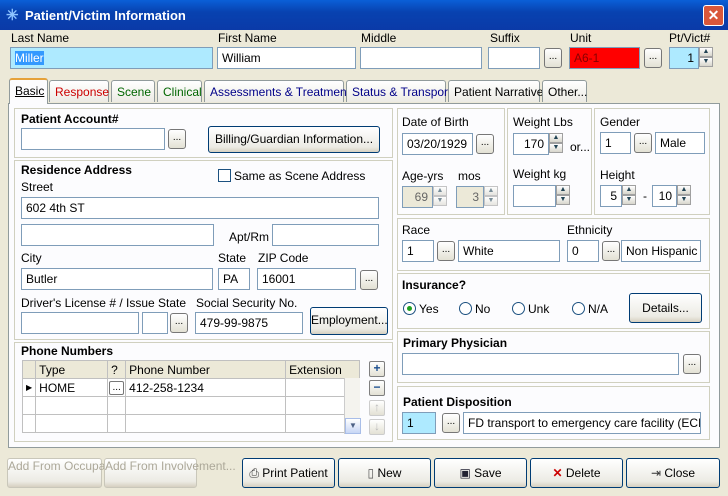  What do you see at coordinates (514, 58) in the screenshot?
I see `suffix-input` at bounding box center [514, 58].